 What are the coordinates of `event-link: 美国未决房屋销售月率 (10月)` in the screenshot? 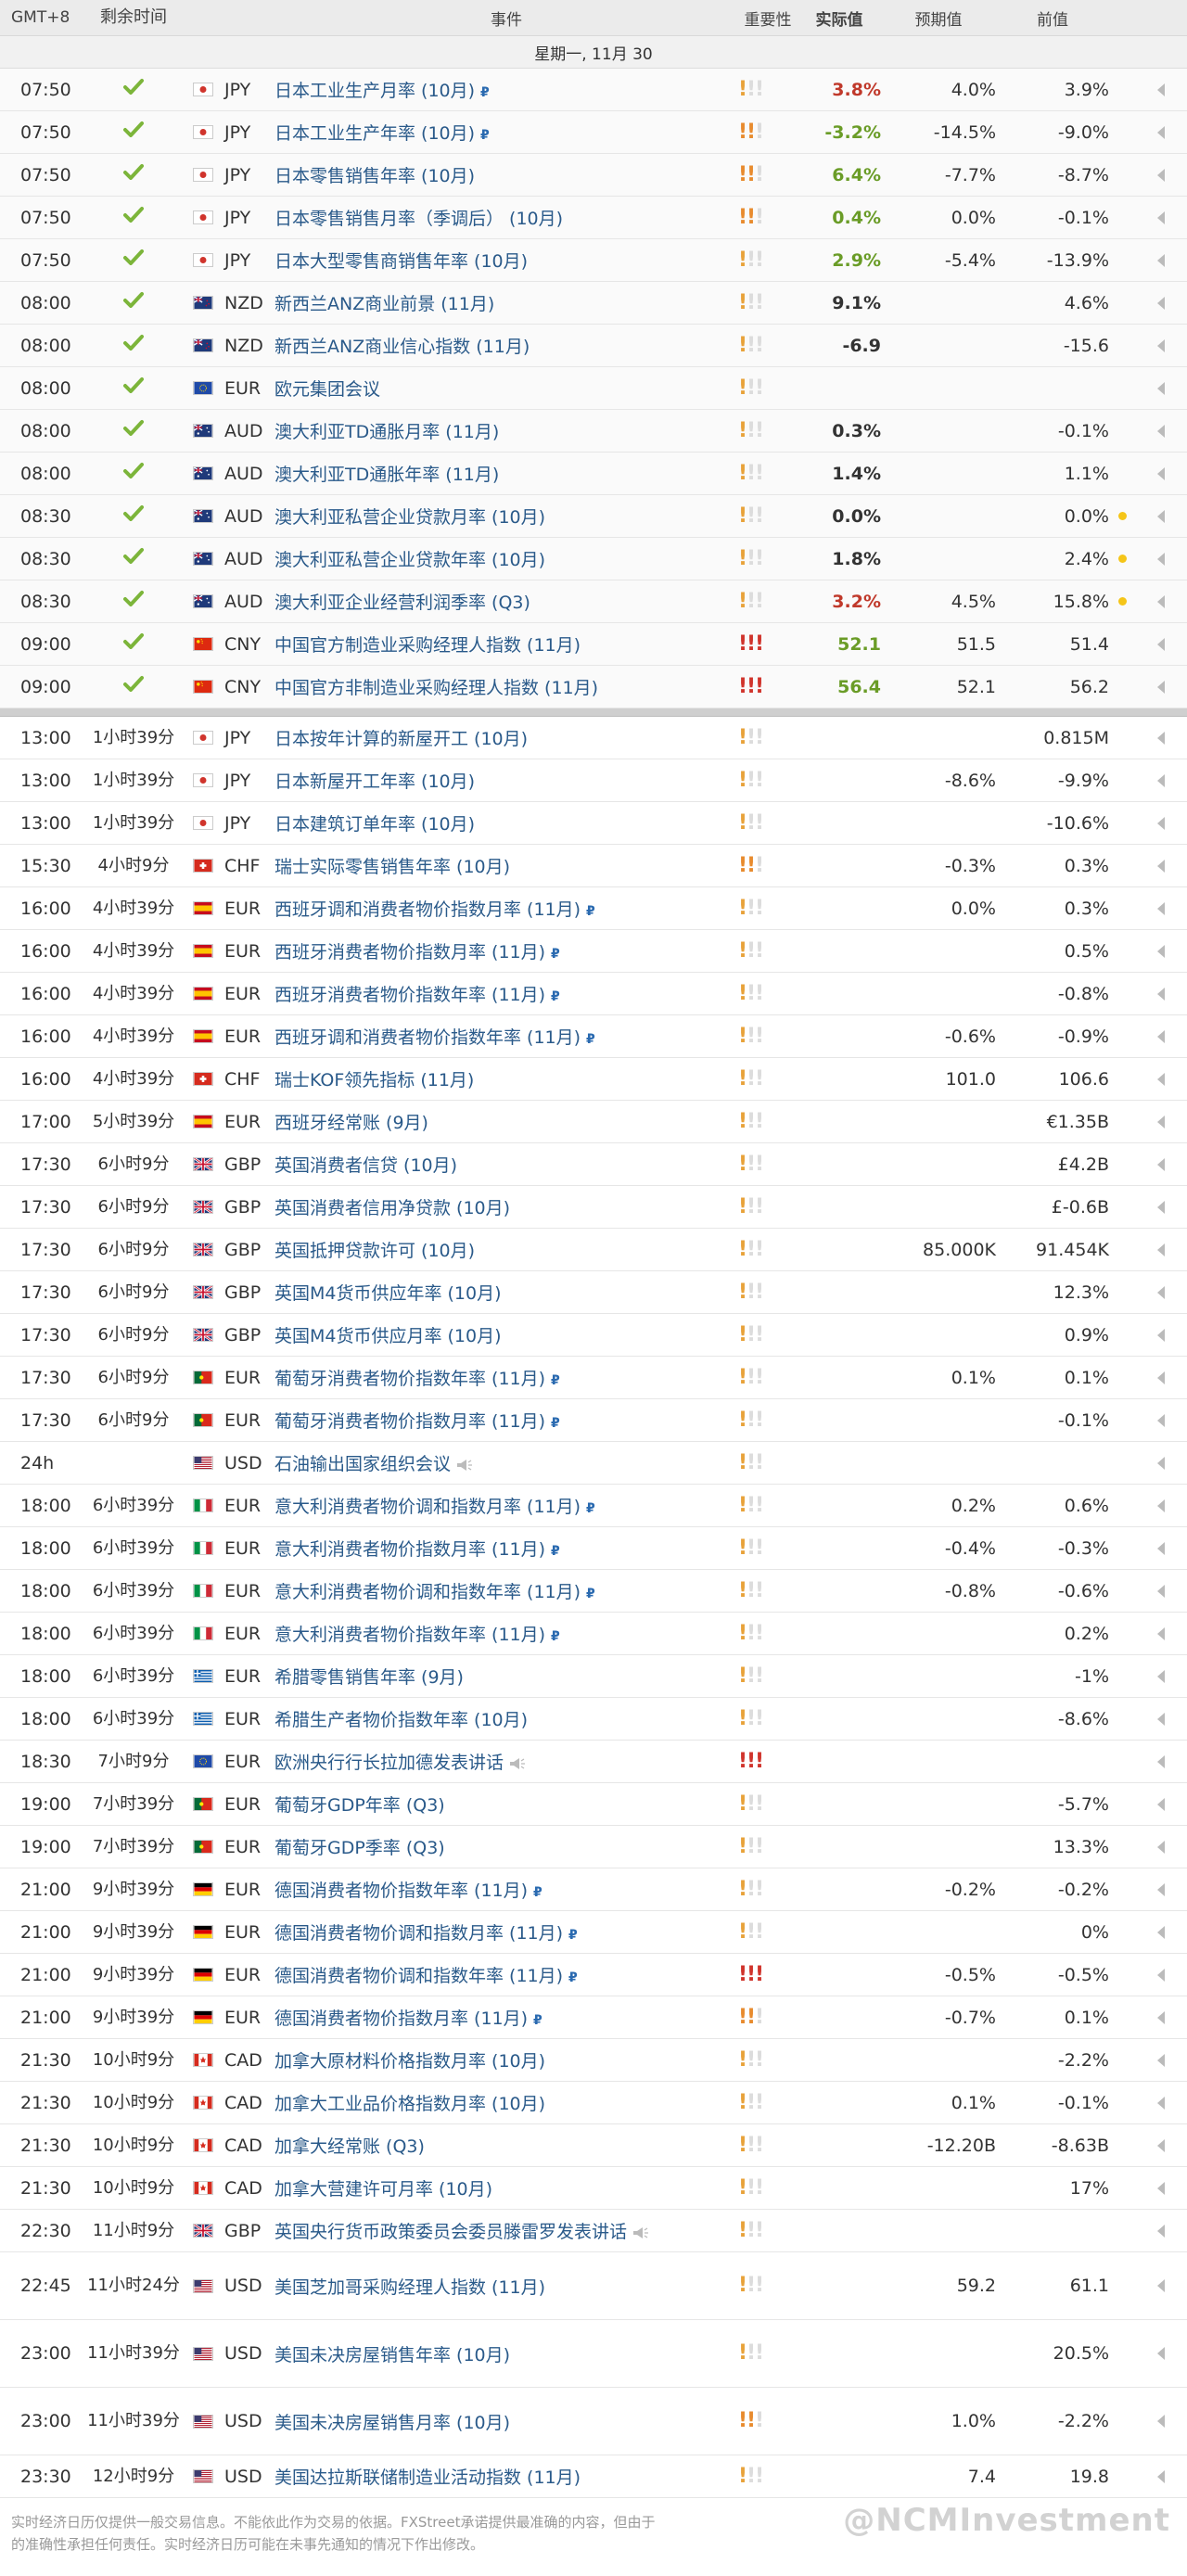 It's located at (506, 2421).